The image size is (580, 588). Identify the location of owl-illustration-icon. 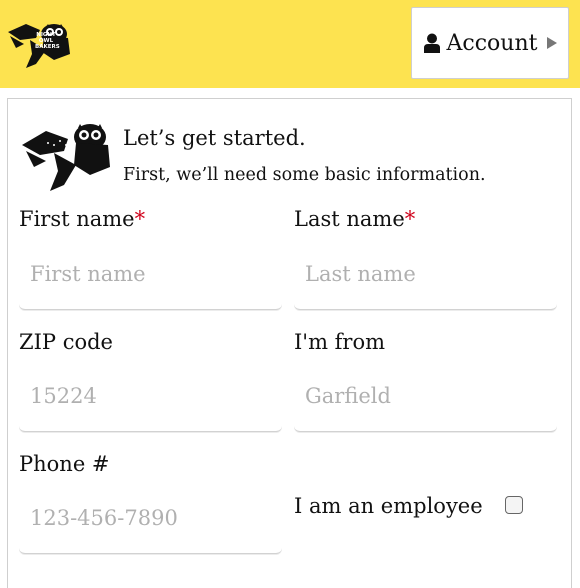
(66, 157).